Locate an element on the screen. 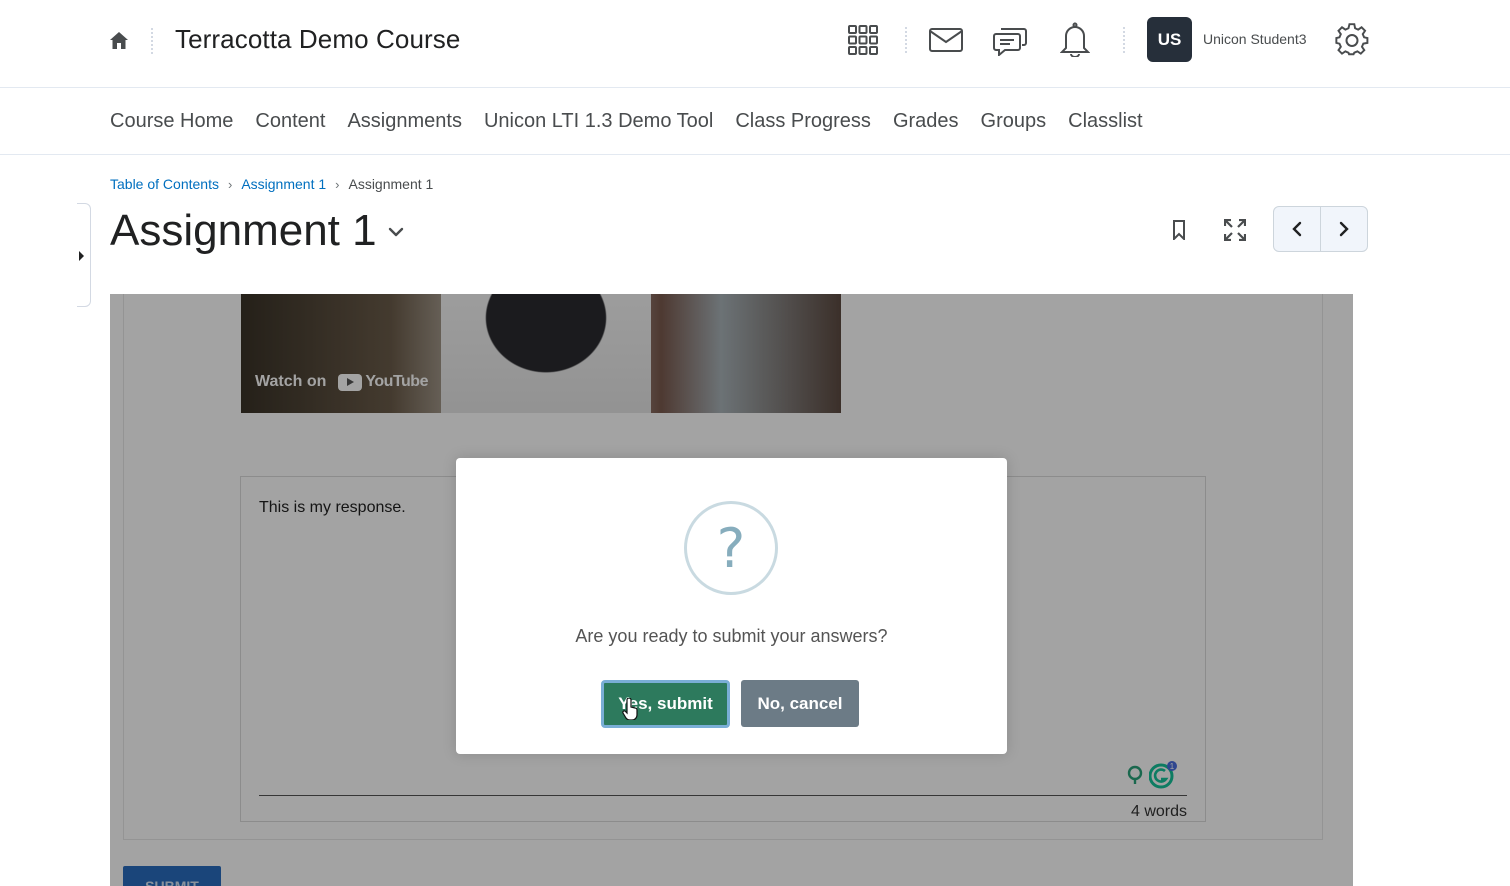  message-alerts-icon is located at coordinates (946, 40).